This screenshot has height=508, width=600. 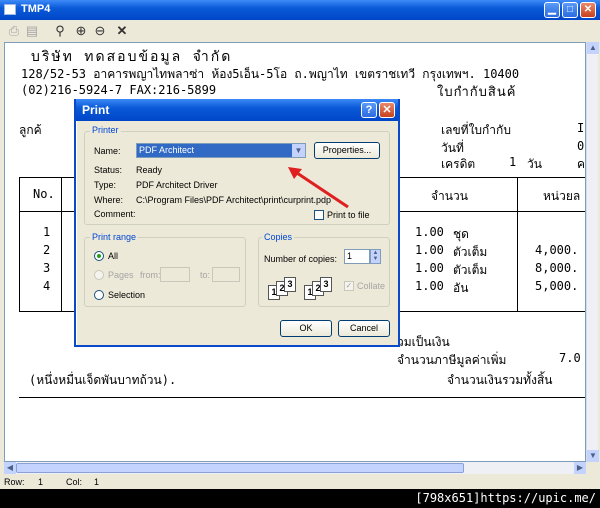 I want to click on toolbar: ⎙ ▤ ⚲ ⊕ ⊖ ✕, so click(x=300, y=31).